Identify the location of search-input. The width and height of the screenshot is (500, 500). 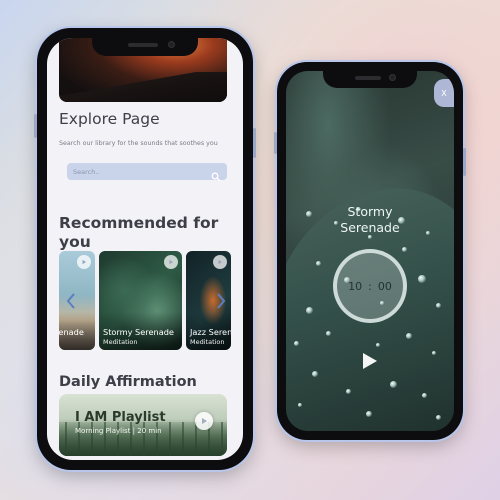
(142, 171).